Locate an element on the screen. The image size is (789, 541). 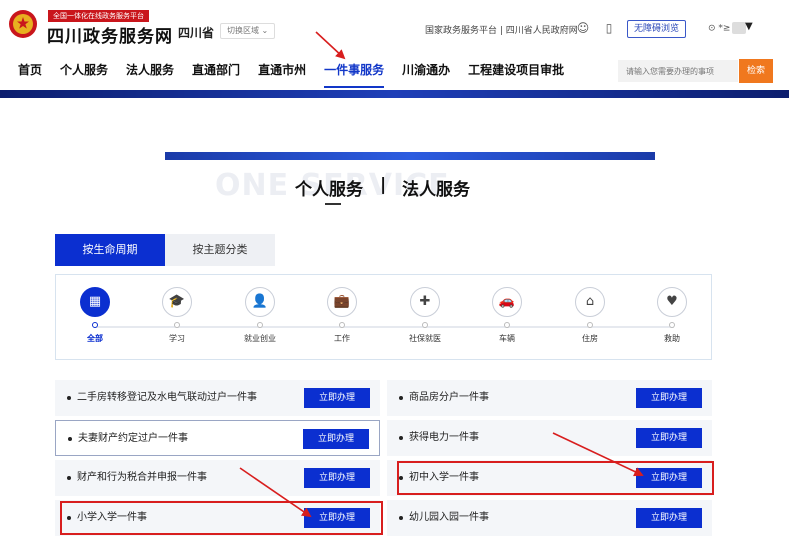
stage-housing: ⌂ 住房 is located at coordinates (590, 315).